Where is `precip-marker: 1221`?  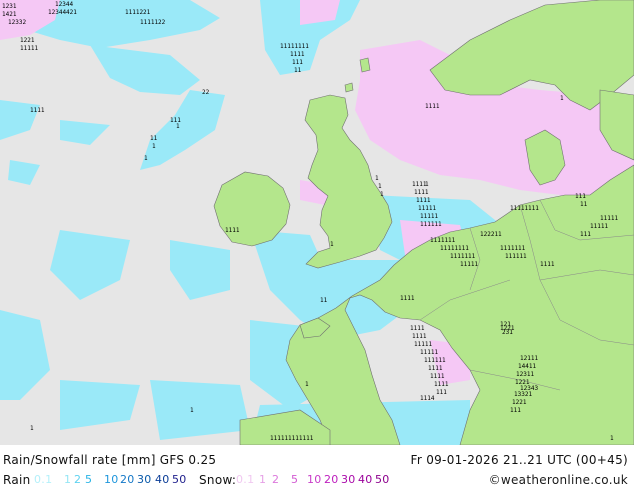
precip-marker: 1221 is located at coordinates (27, 40).